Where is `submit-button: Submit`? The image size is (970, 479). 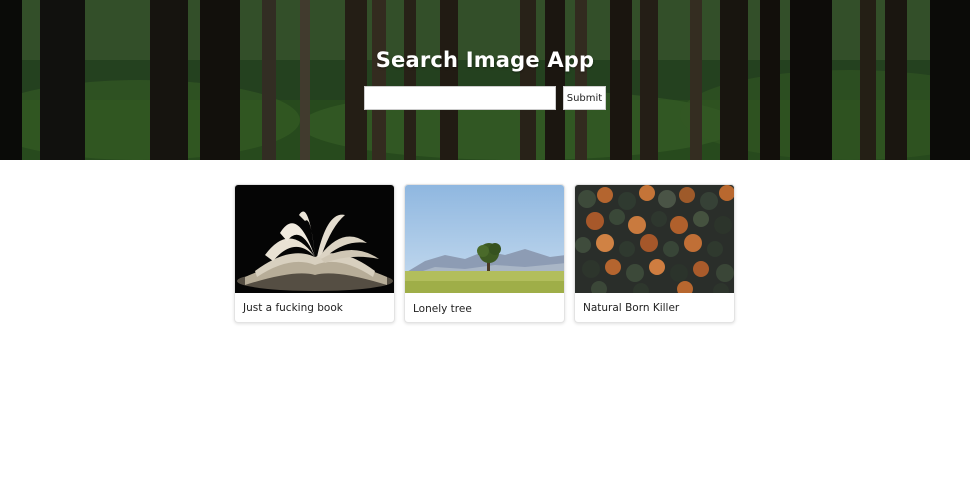 submit-button: Submit is located at coordinates (584, 98).